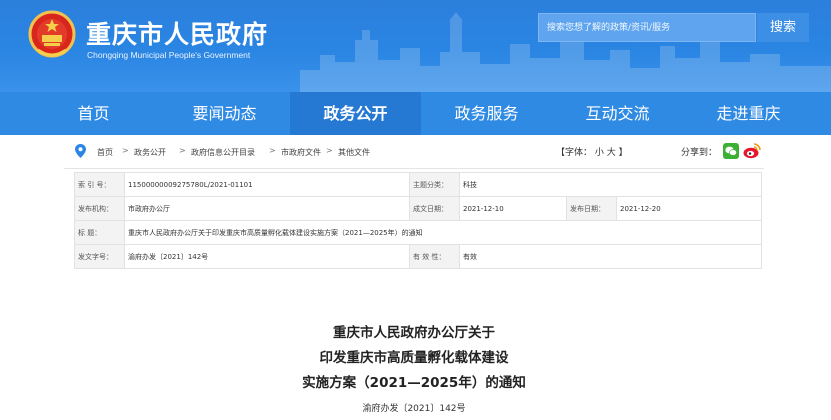  I want to click on validity-value: 有效, so click(610, 256).